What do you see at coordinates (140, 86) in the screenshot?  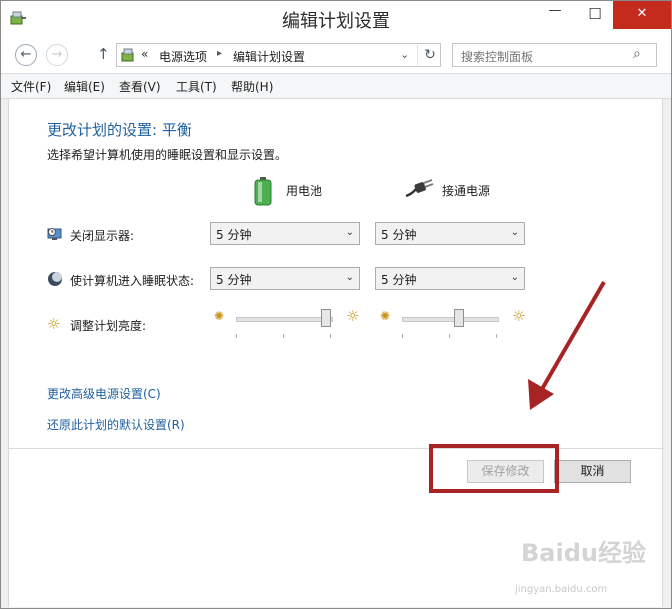 I see `menu-view: 查看(V)` at bounding box center [140, 86].